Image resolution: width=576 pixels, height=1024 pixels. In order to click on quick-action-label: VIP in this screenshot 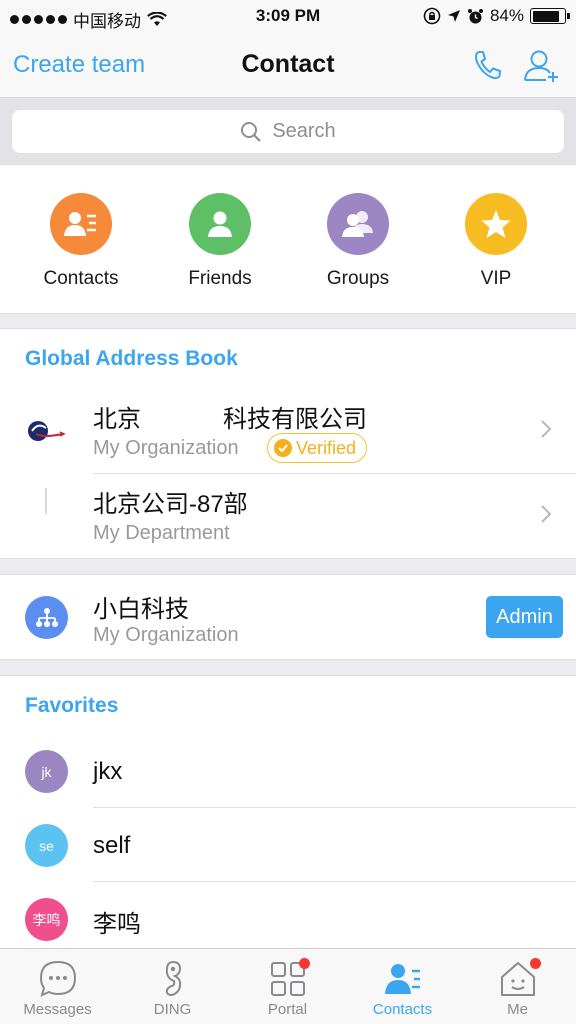, I will do `click(496, 278)`.